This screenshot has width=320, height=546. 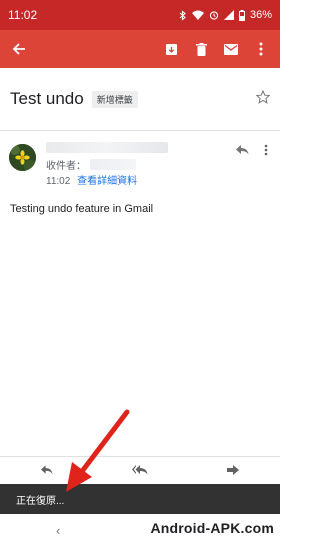 I want to click on battery-icon, so click(x=241, y=15).